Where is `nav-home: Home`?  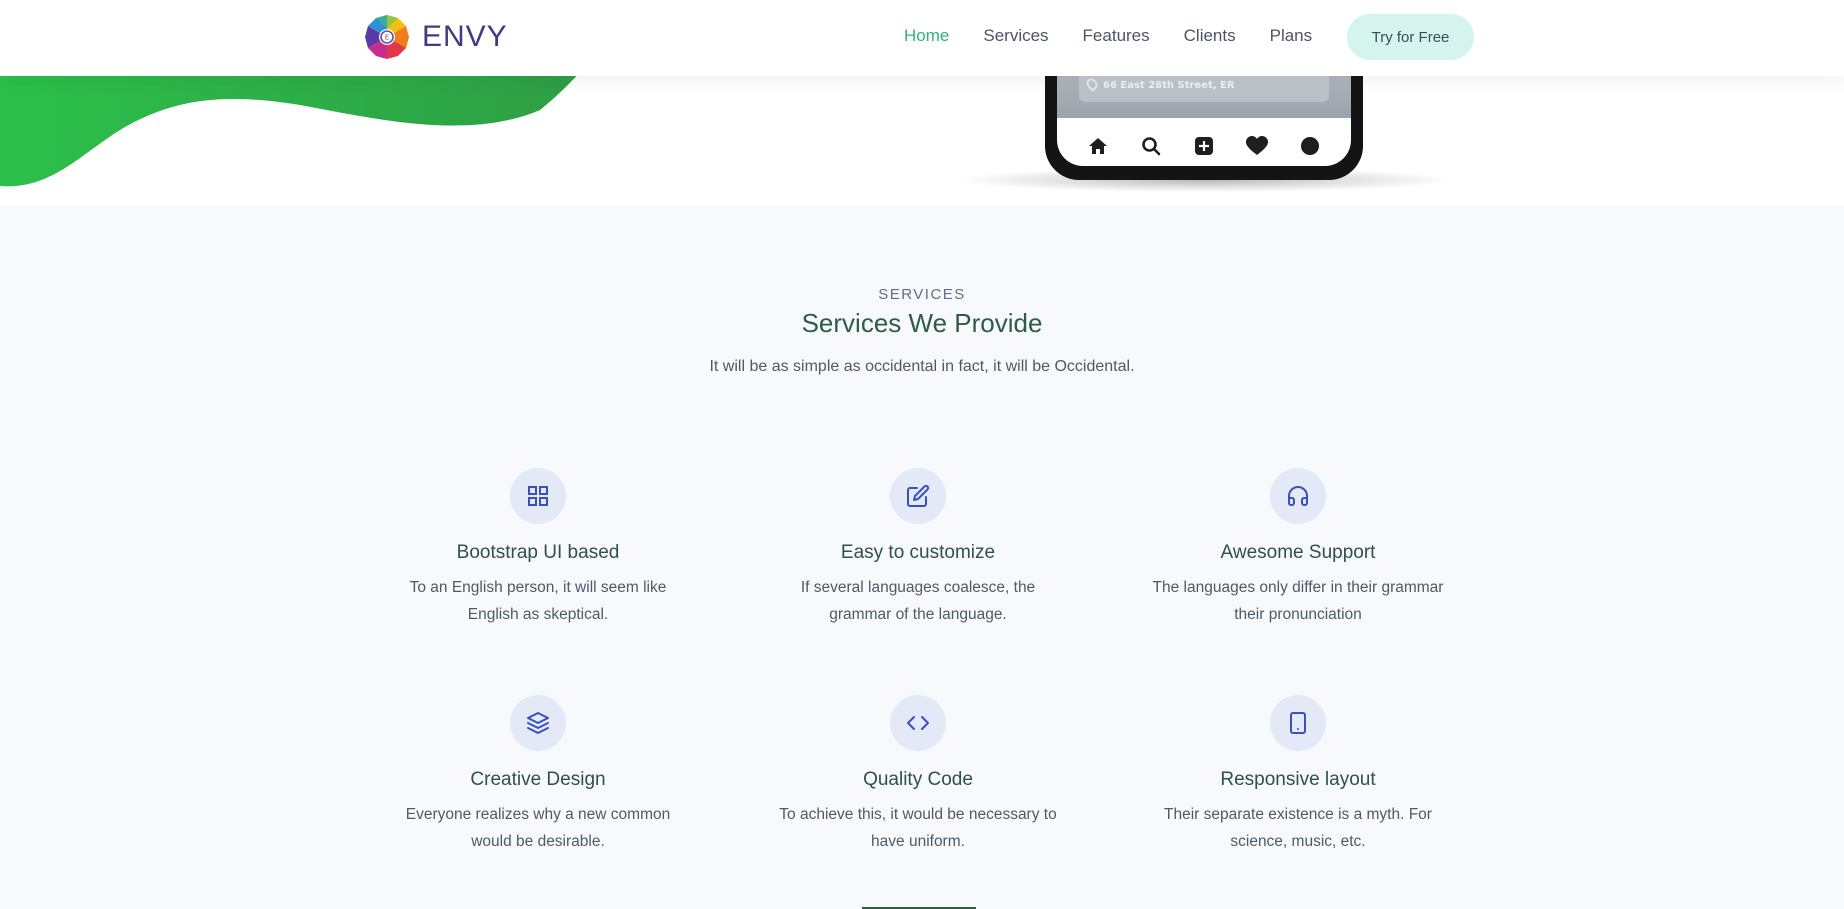 nav-home: Home is located at coordinates (926, 36).